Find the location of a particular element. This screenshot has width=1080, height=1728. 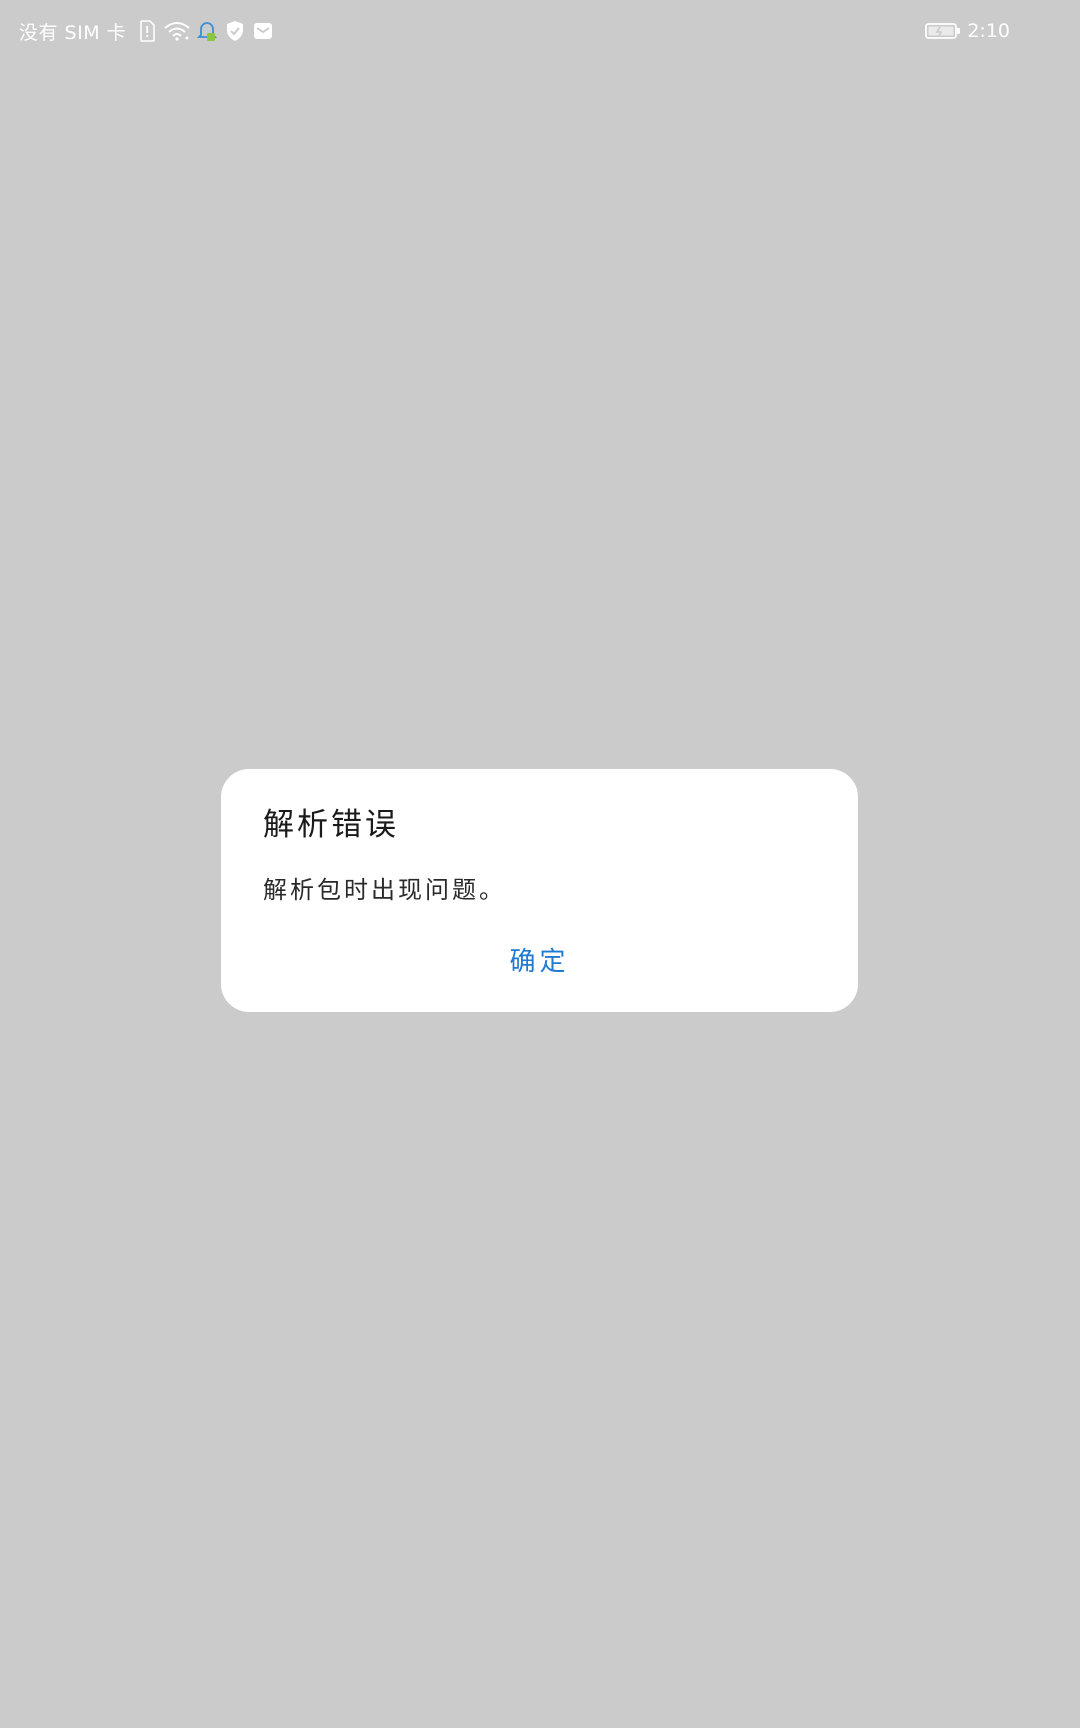

notification-bell-icon is located at coordinates (207, 31).